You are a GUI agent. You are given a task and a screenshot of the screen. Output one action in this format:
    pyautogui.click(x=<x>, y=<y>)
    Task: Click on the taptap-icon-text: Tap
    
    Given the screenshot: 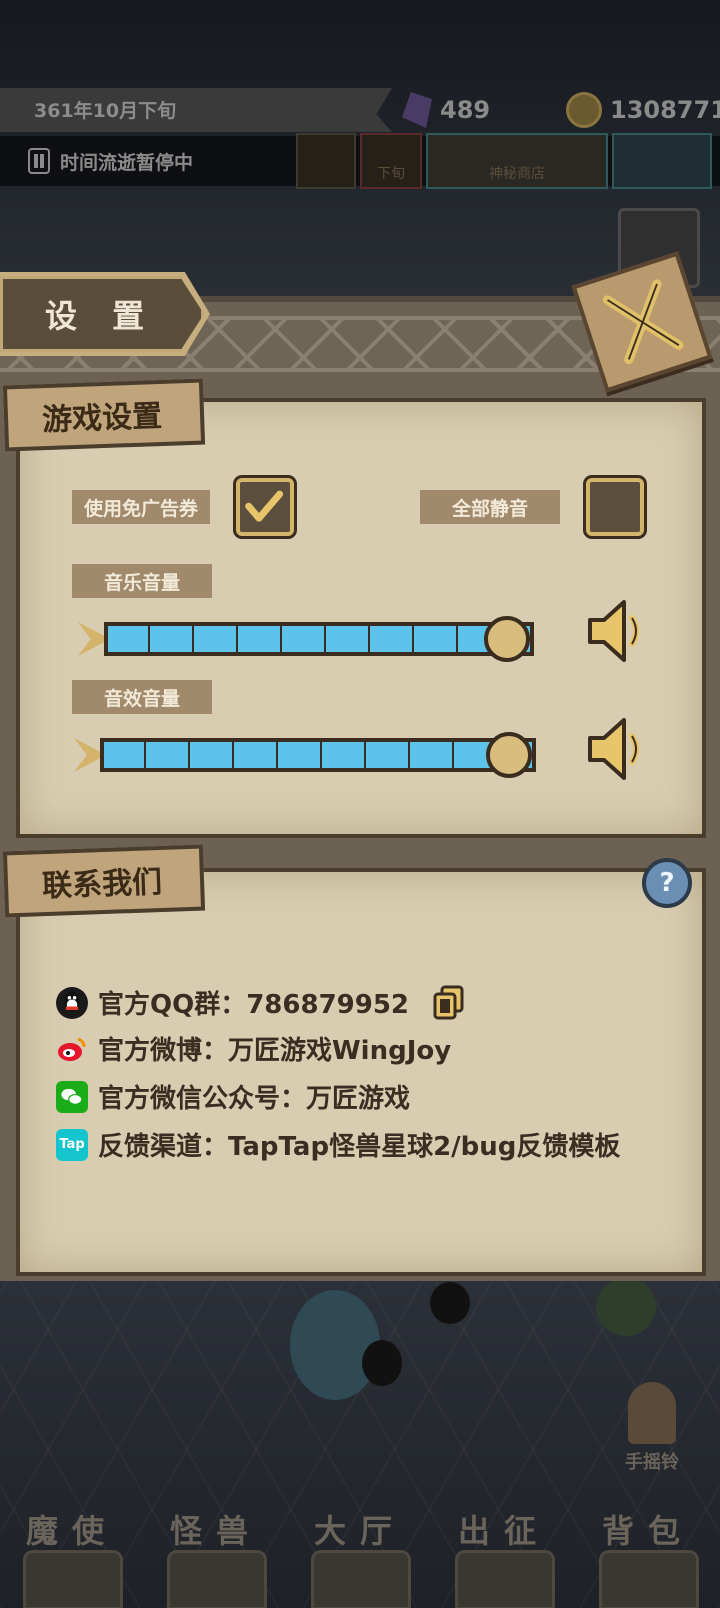 What is the action you would take?
    pyautogui.click(x=72, y=1144)
    